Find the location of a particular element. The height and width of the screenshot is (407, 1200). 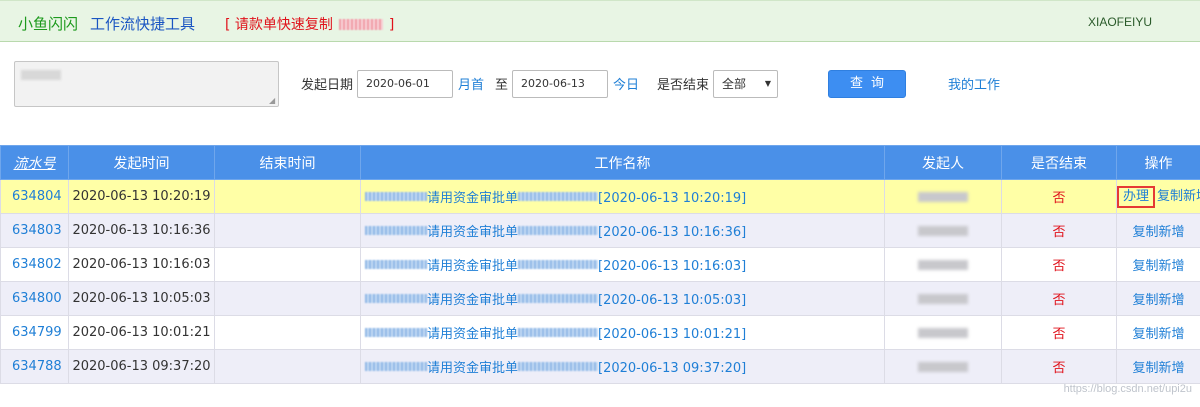

work-name-link: 请用资金审批单 [2020-06-13 09:37:20] is located at coordinates (622, 366).